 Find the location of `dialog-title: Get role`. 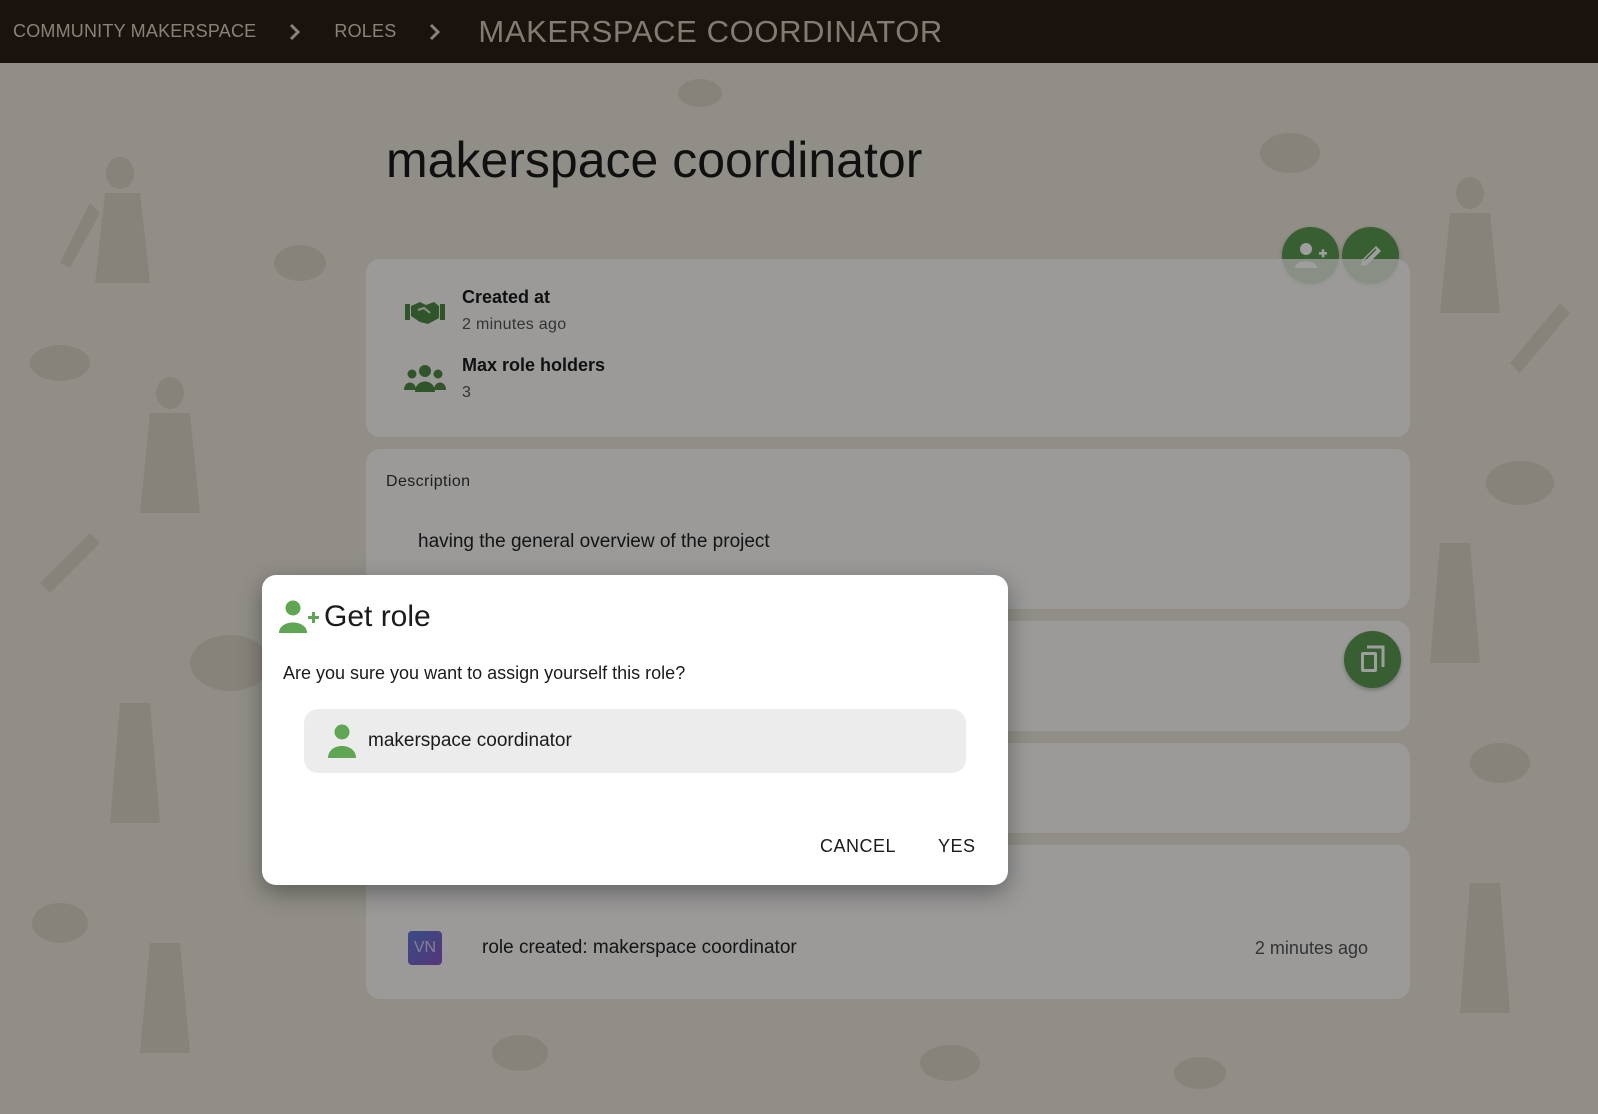

dialog-title: Get role is located at coordinates (354, 617).